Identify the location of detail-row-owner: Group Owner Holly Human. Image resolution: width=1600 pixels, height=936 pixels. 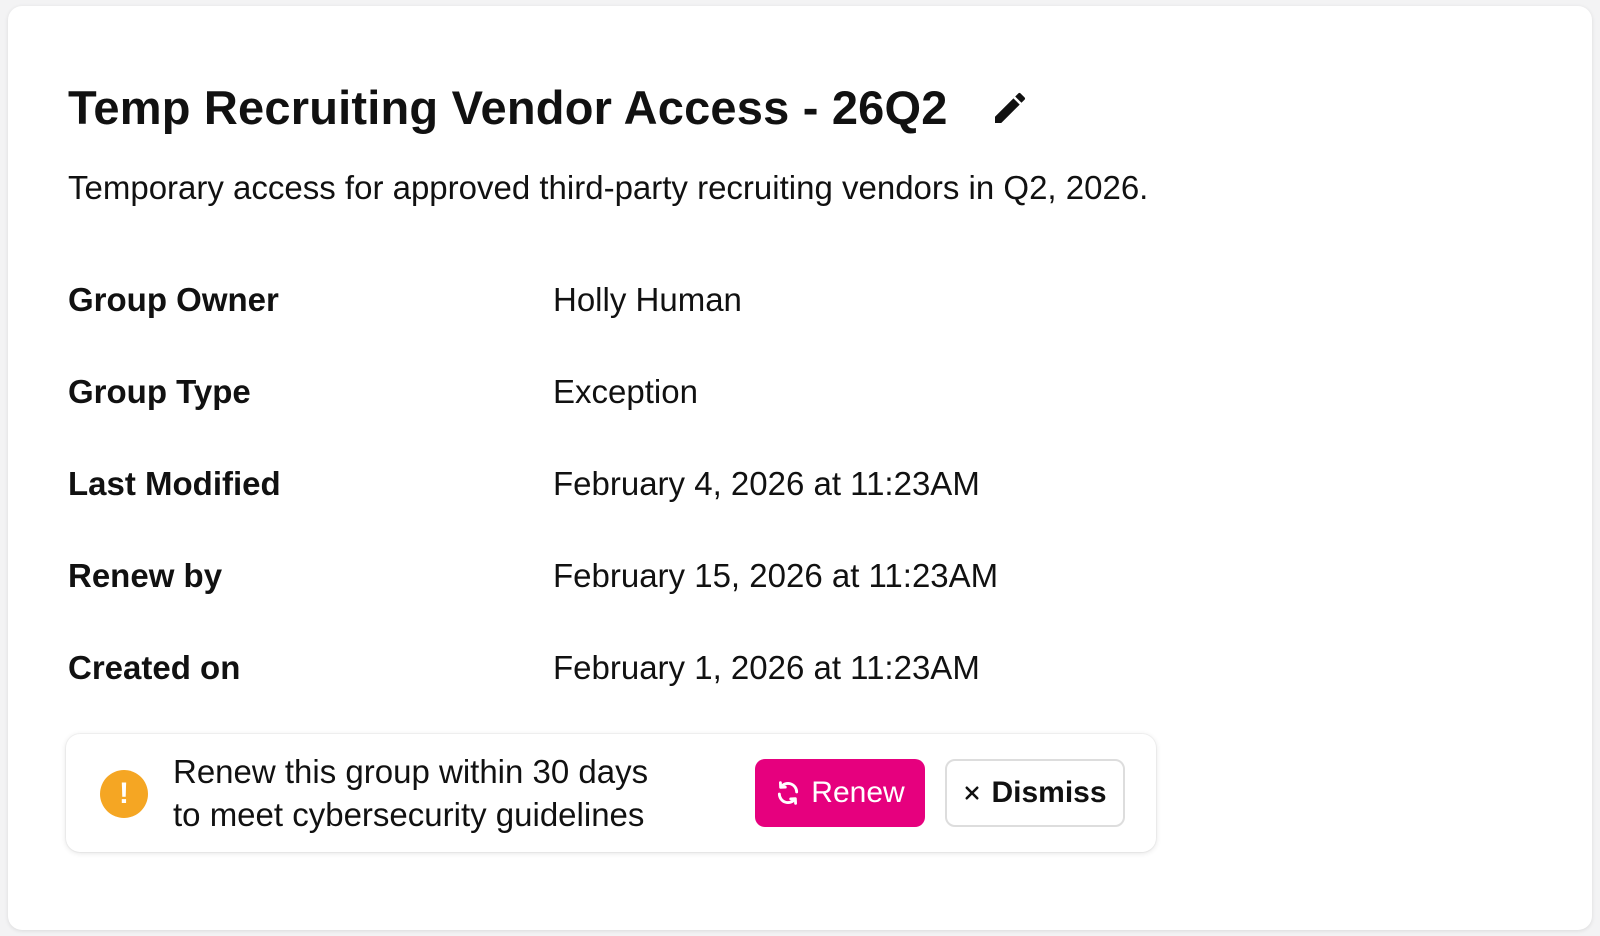
(618, 318).